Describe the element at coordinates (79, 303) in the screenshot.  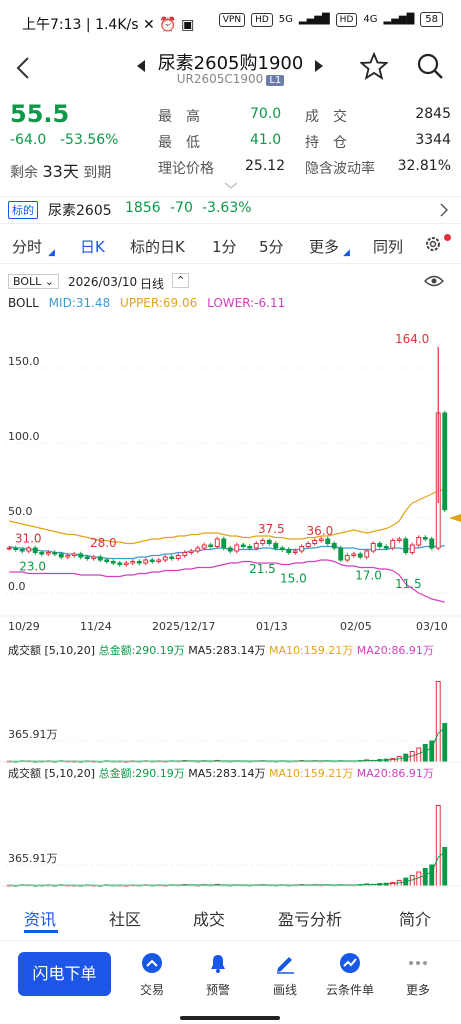
I see `boll-mid: MID:31.48` at that location.